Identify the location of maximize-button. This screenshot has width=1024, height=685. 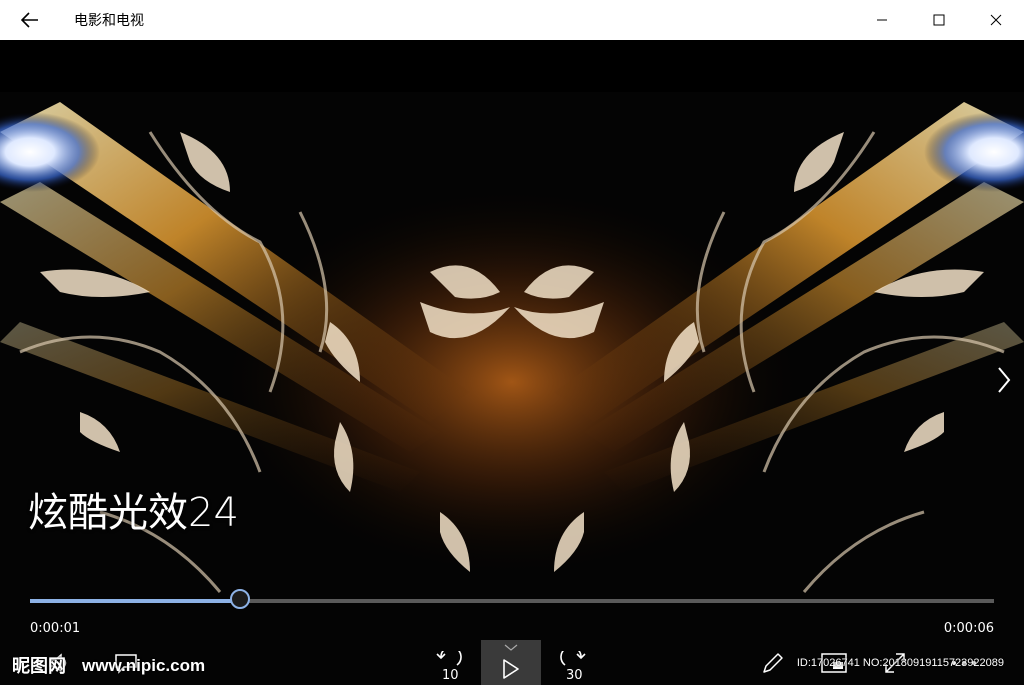
(938, 20).